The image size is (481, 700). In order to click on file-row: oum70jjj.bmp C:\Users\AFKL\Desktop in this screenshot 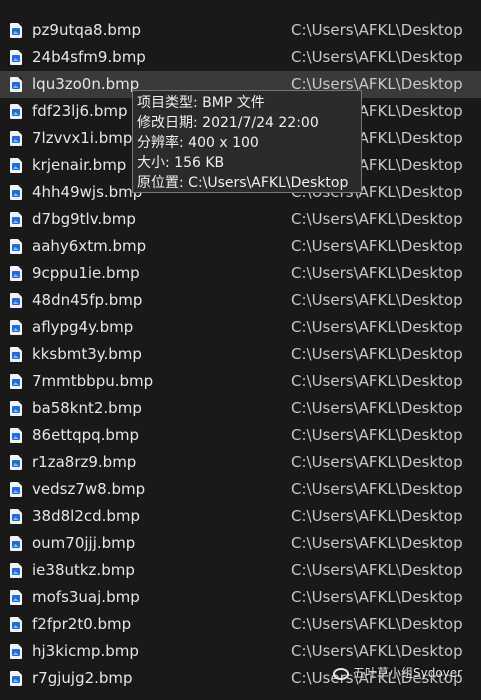, I will do `click(240, 543)`.